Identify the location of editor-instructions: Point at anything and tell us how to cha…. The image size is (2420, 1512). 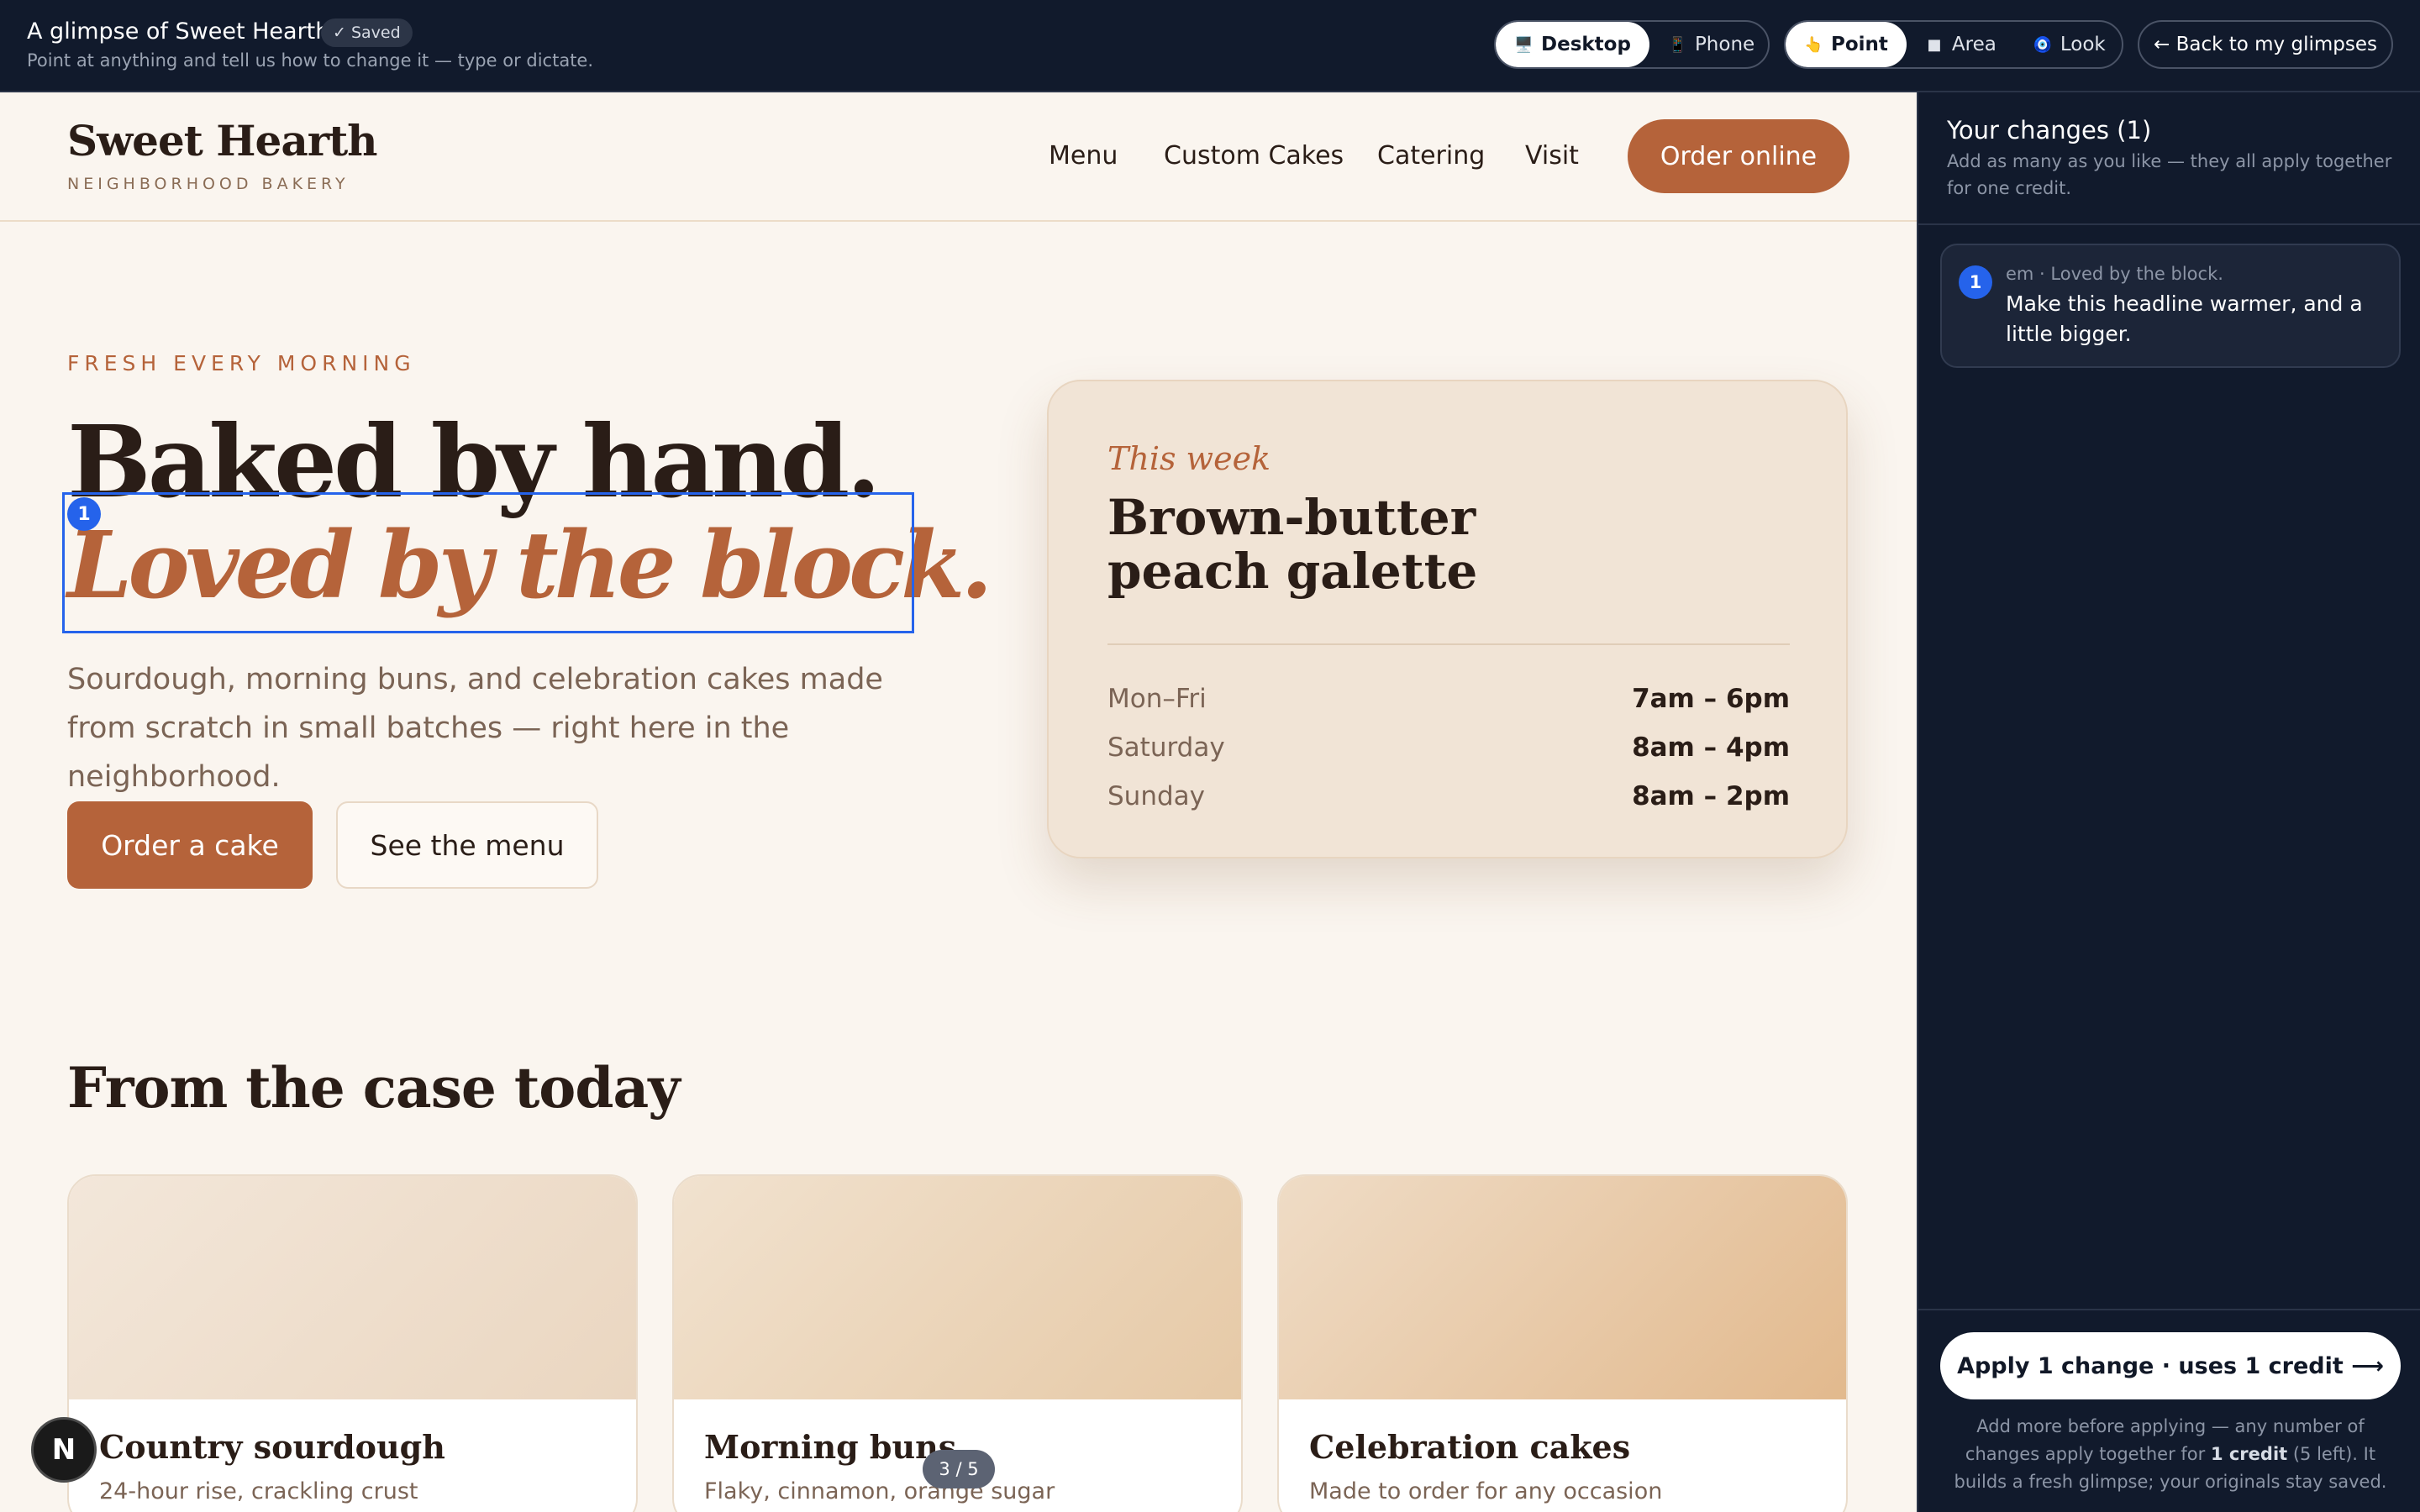
(310, 60).